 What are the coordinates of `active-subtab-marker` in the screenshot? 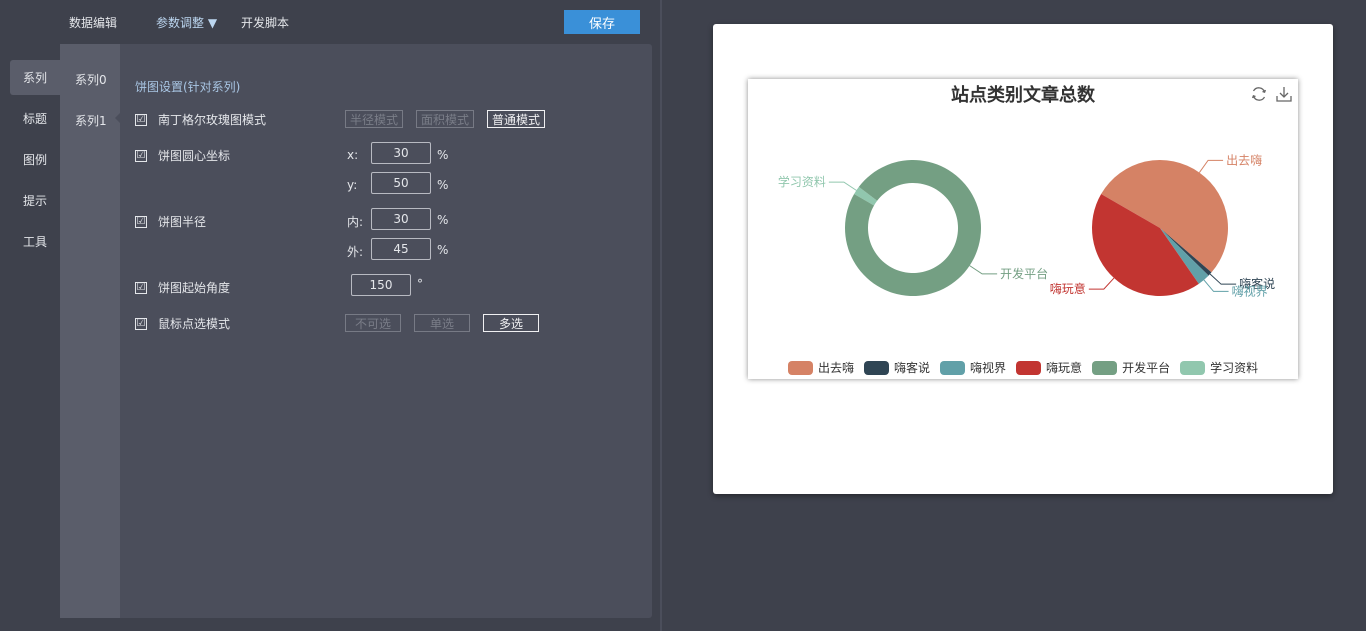 It's located at (117, 118).